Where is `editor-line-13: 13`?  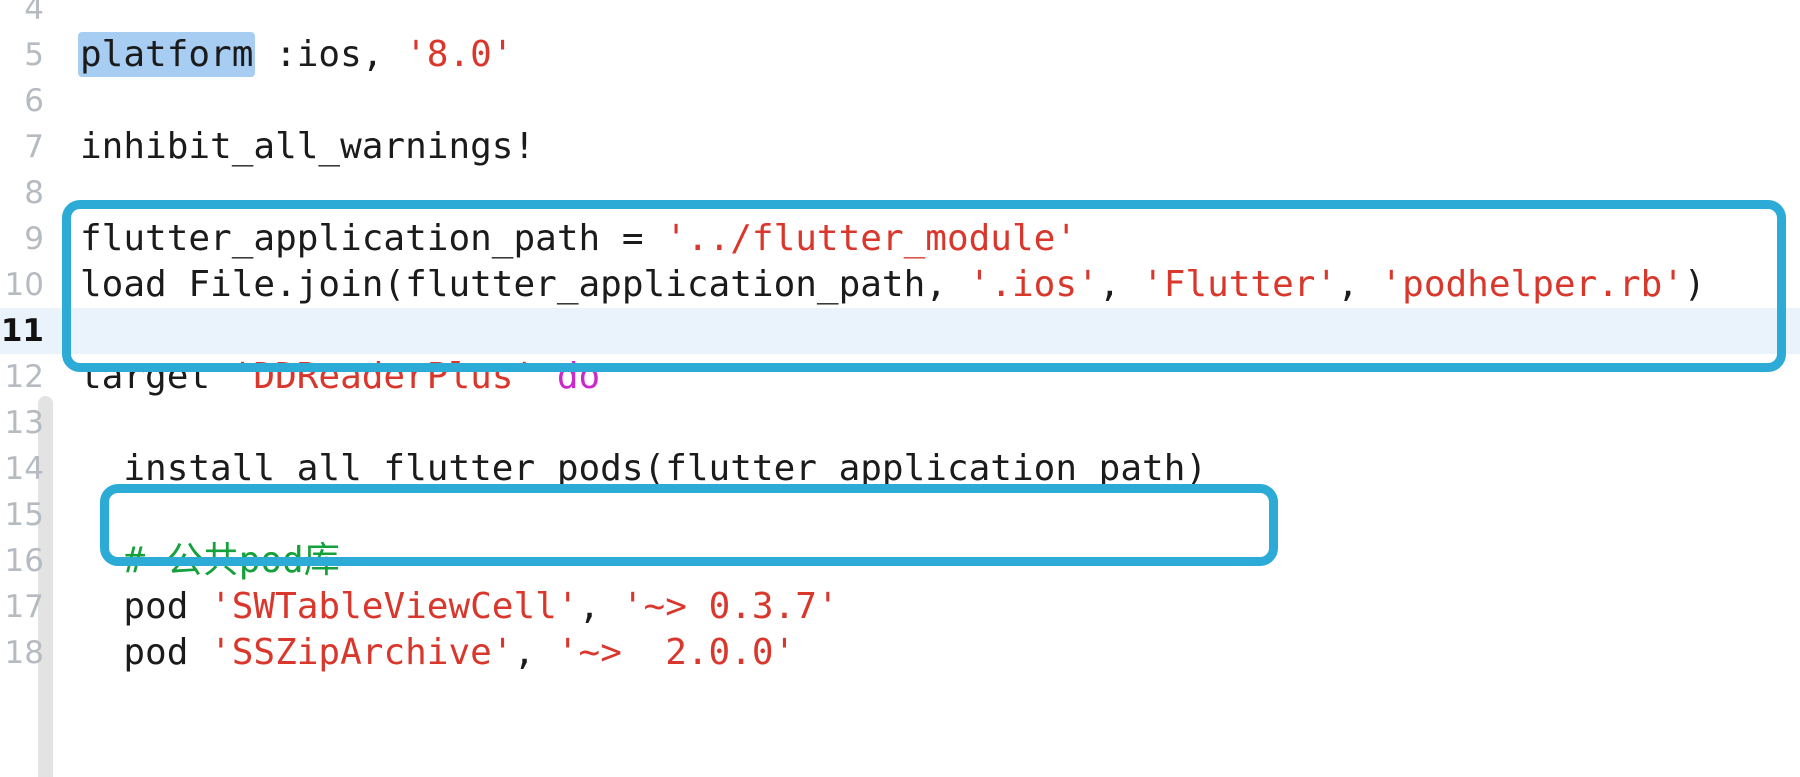
editor-line-13: 13 is located at coordinates (900, 423).